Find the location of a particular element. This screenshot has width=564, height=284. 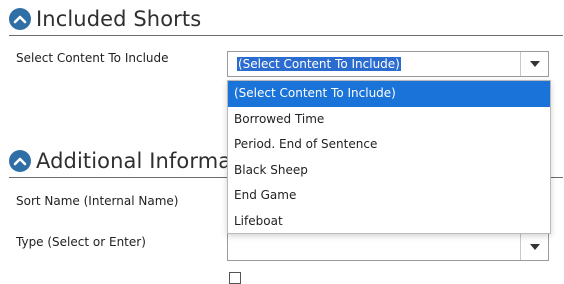

dropdown-option: Borrowed Time is located at coordinates (389, 120).